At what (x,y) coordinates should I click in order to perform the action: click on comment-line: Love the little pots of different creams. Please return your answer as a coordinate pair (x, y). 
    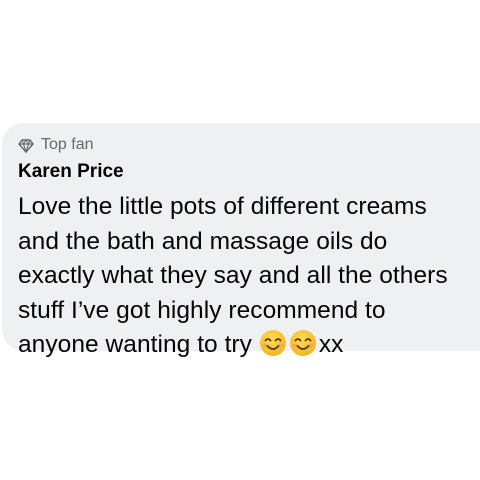
    Looking at the image, I should click on (222, 206).